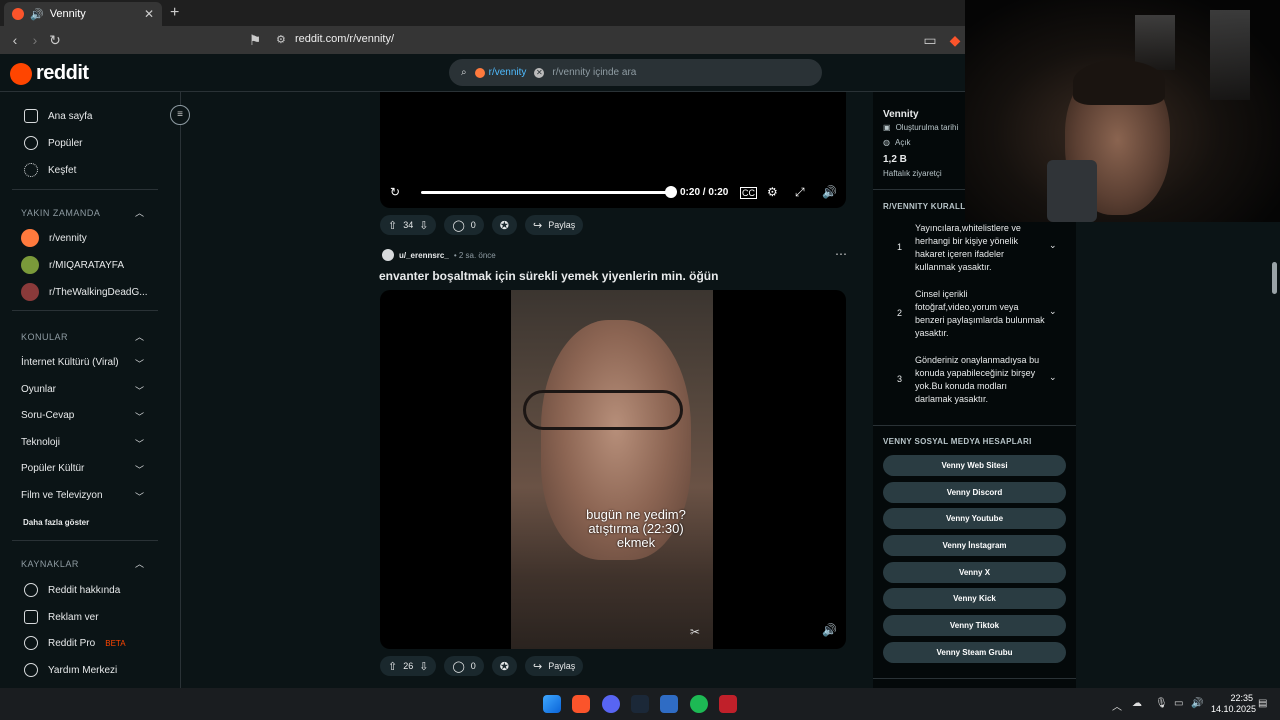 The image size is (1280, 720). Describe the element at coordinates (344, 39) in the screenshot. I see `url-field: reddit.com/r/vennity/` at that location.